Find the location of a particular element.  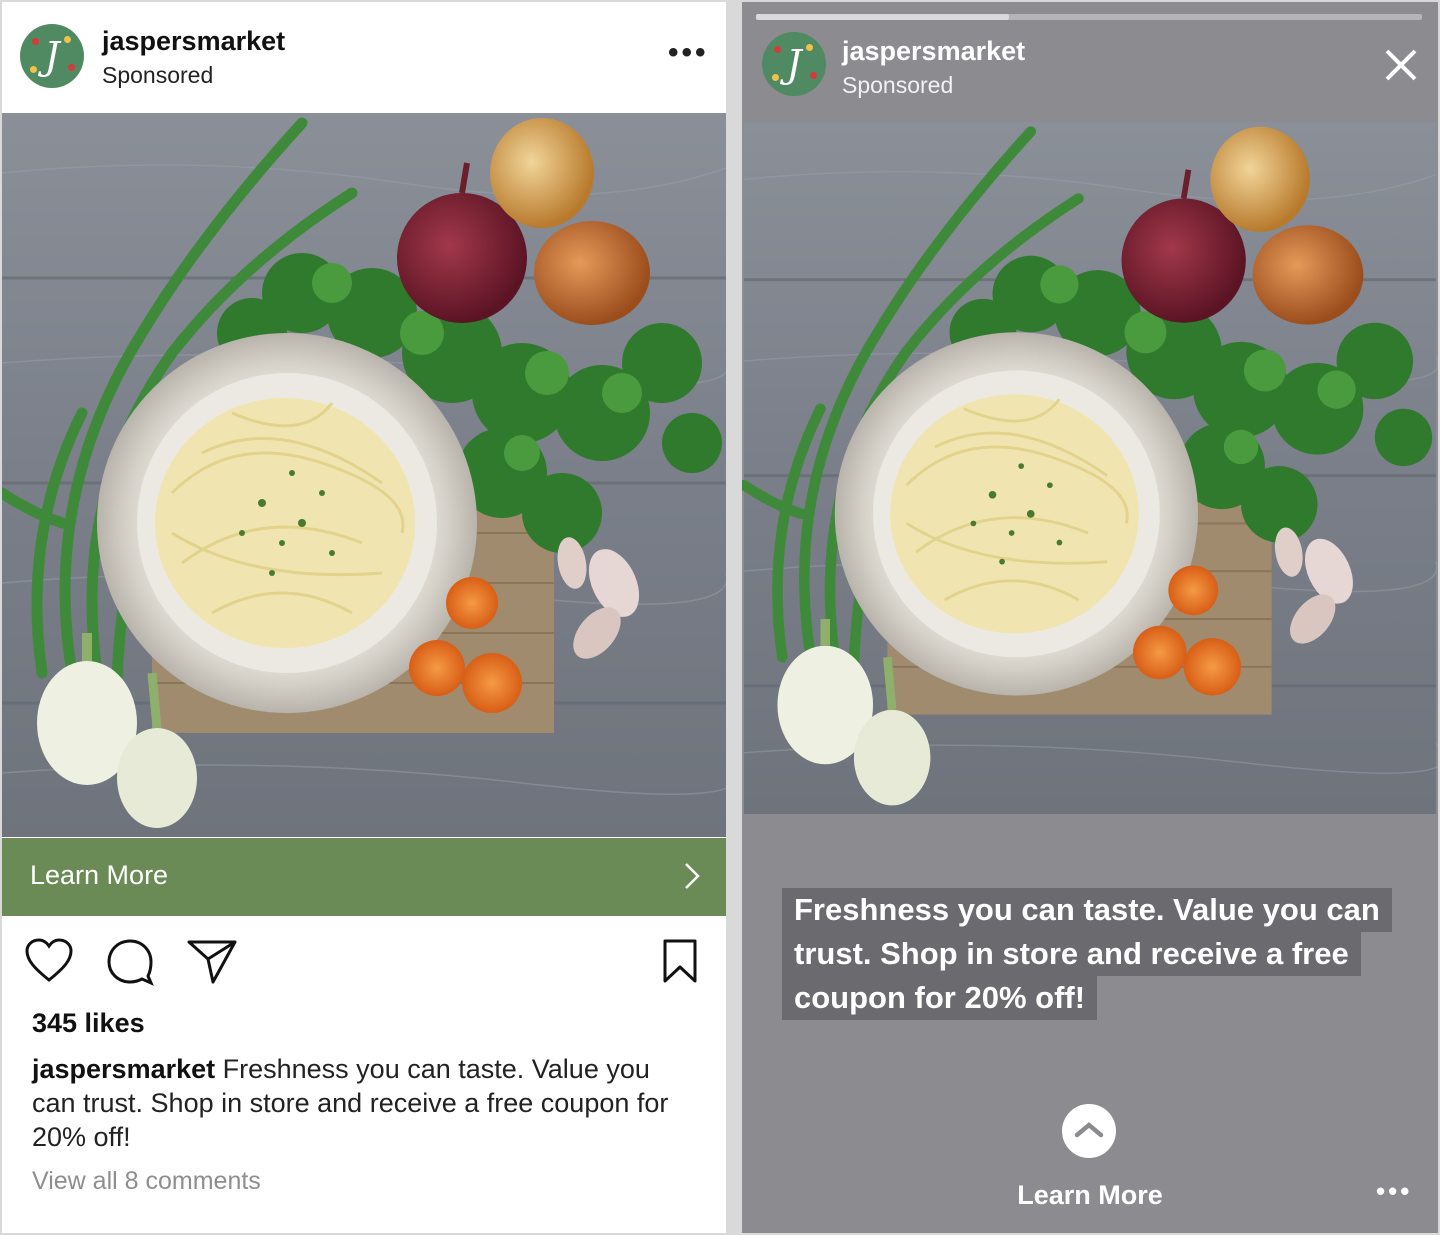

view-comments-link: View all 8 comments is located at coordinates (146, 1181).